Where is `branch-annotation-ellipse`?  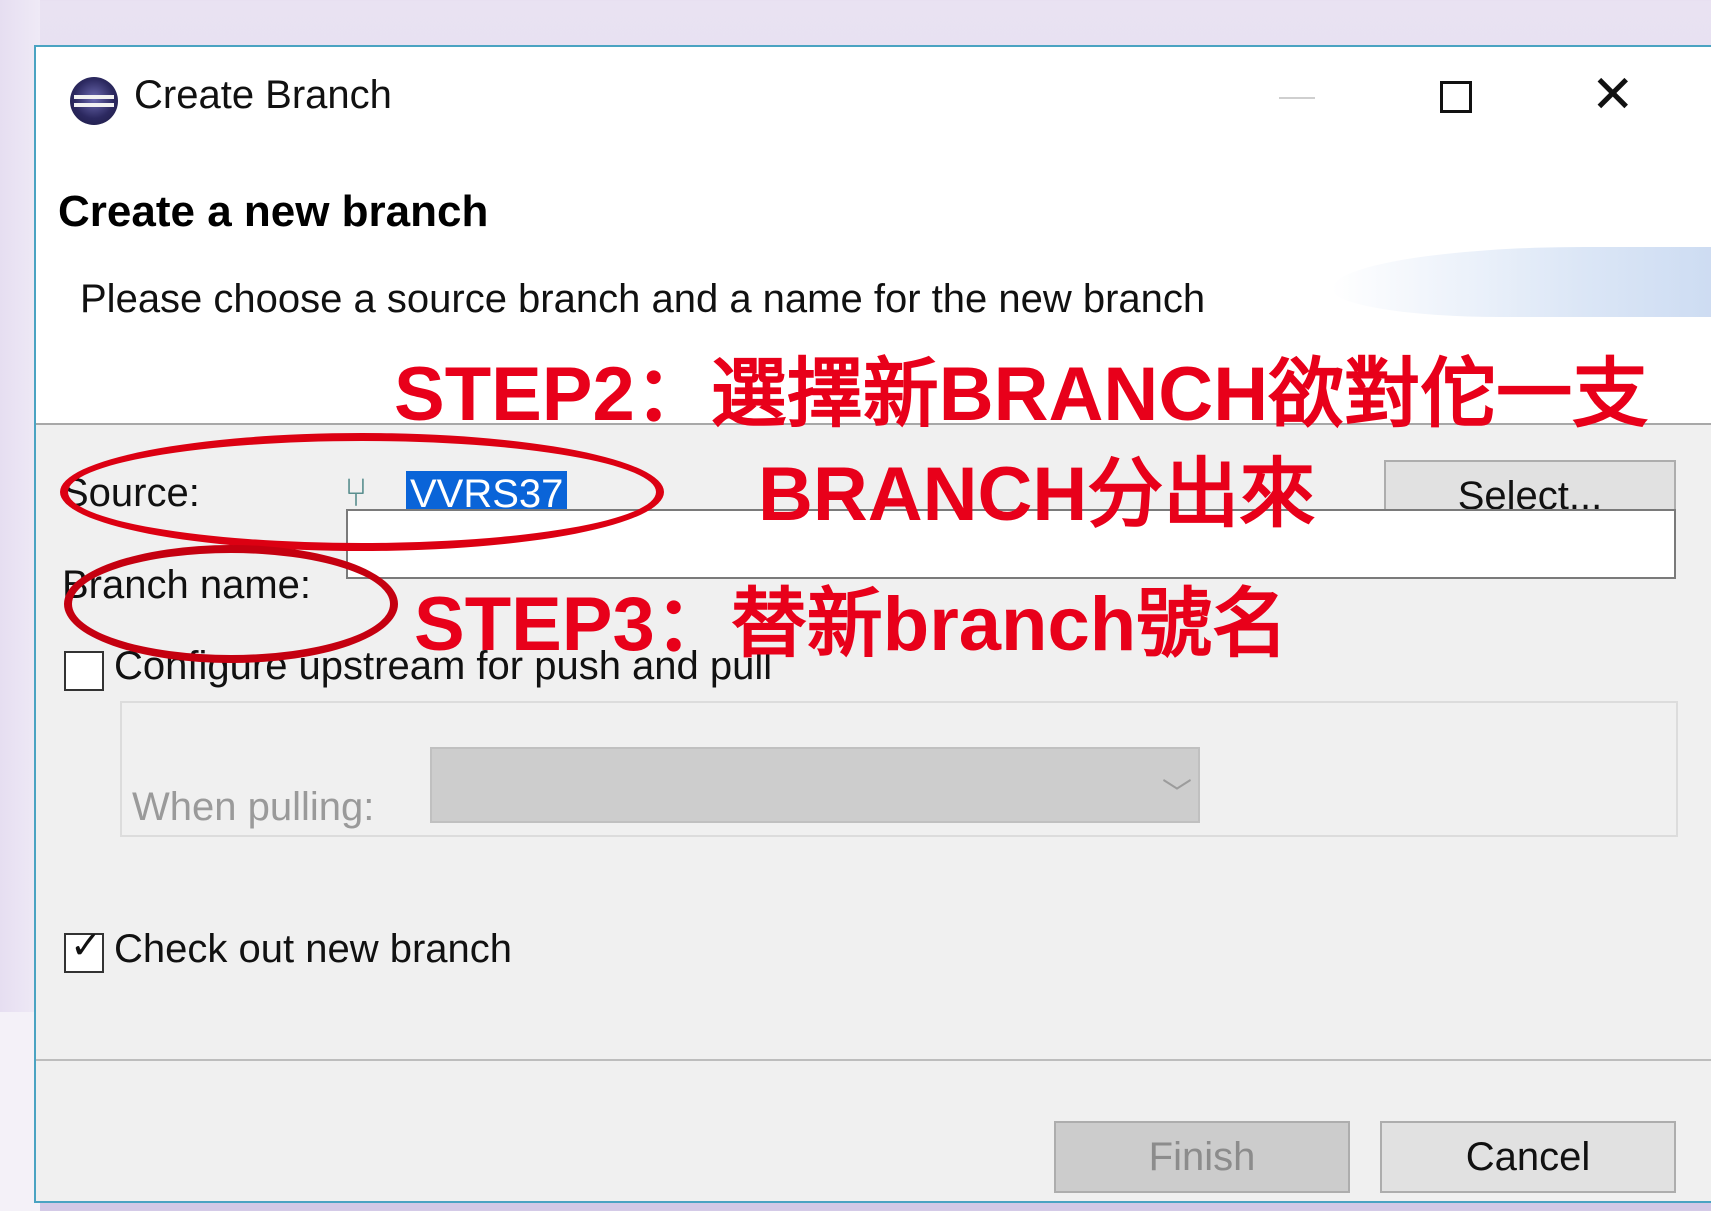
branch-annotation-ellipse is located at coordinates (231, 604).